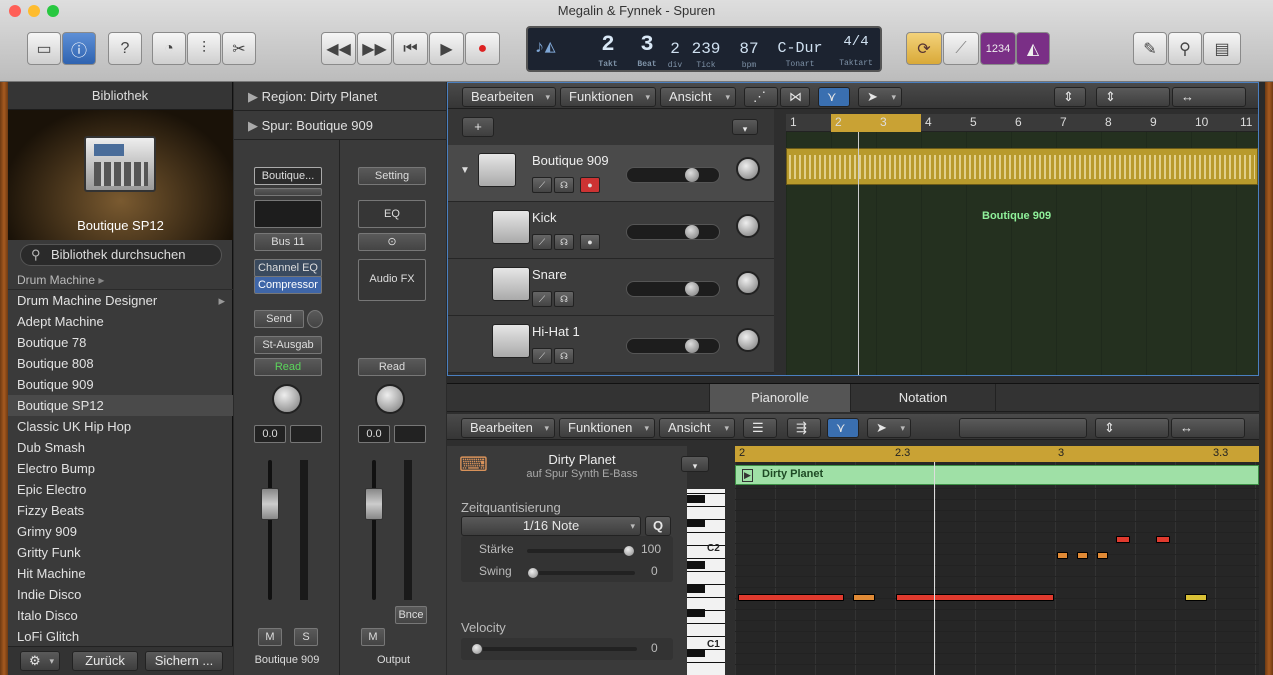 This screenshot has width=1273, height=675. Describe the element at coordinates (795, 97) in the screenshot. I see `flex-icon: ⋈` at that location.